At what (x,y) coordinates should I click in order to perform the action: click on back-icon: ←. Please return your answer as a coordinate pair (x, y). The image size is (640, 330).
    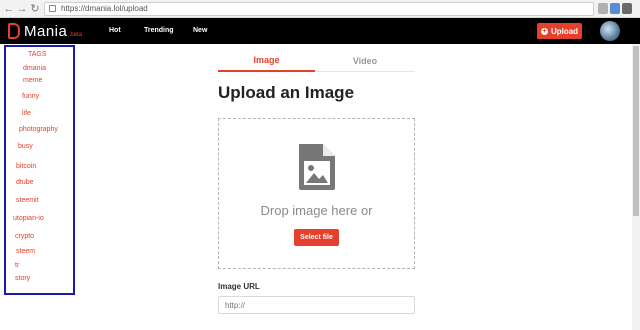
    Looking at the image, I should click on (9, 9).